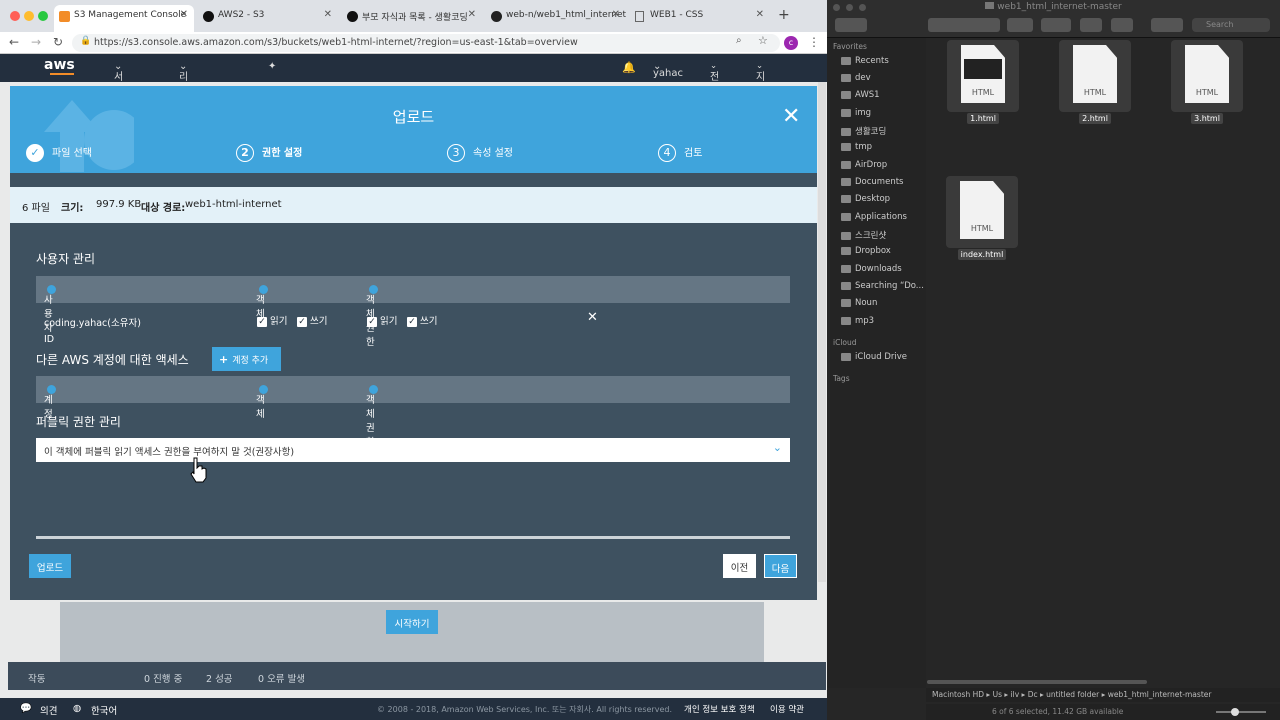 This screenshot has width=1280, height=720. What do you see at coordinates (719, 709) in the screenshot?
I see `privacy-link: 개인 정보 보호 정책` at bounding box center [719, 709].